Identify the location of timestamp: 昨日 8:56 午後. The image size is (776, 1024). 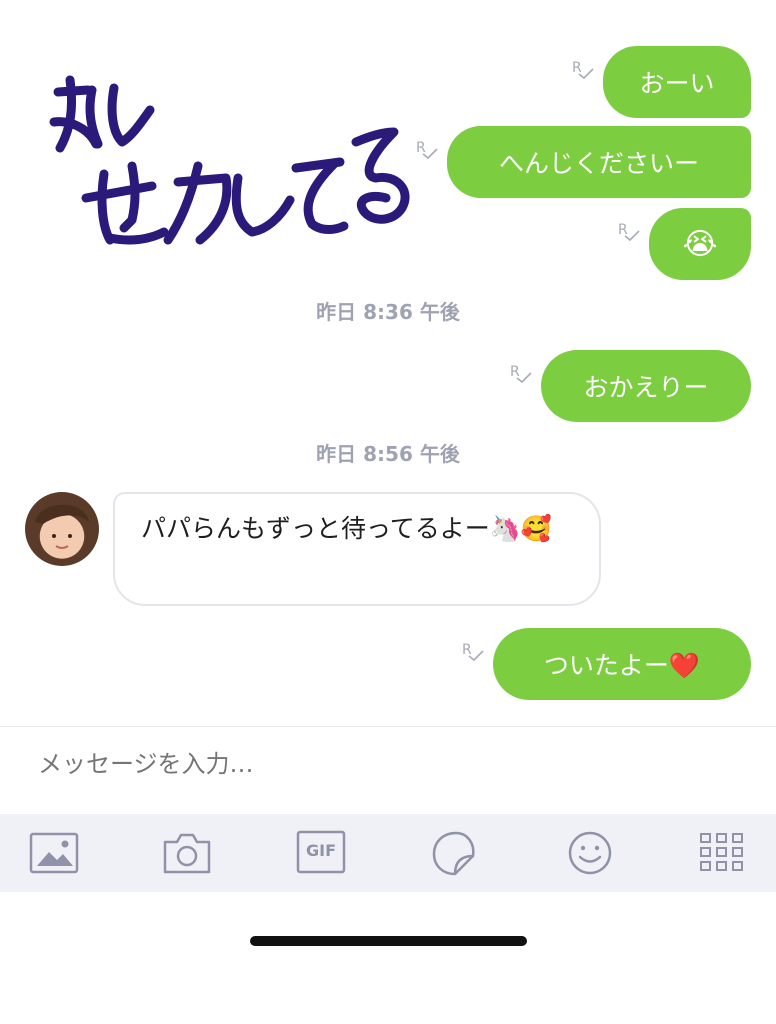
(388, 454).